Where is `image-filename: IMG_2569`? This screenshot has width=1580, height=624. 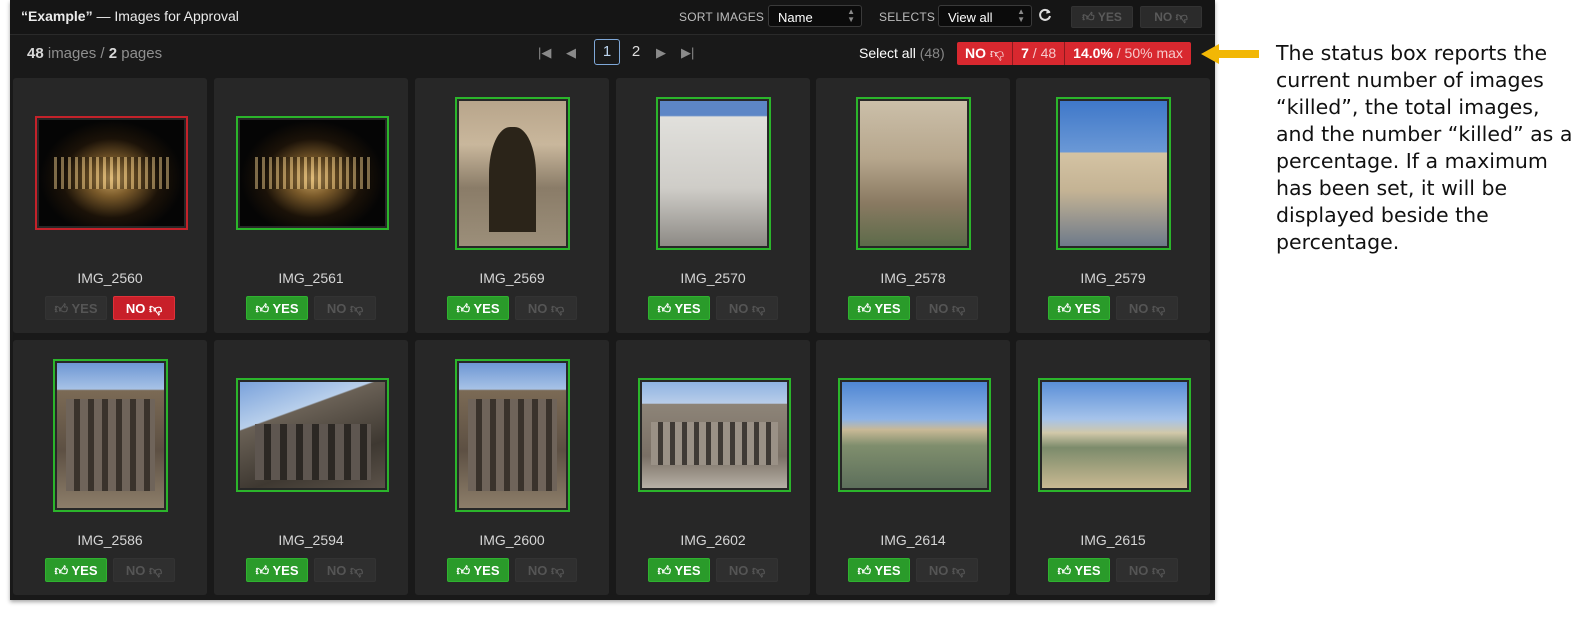 image-filename: IMG_2569 is located at coordinates (512, 278).